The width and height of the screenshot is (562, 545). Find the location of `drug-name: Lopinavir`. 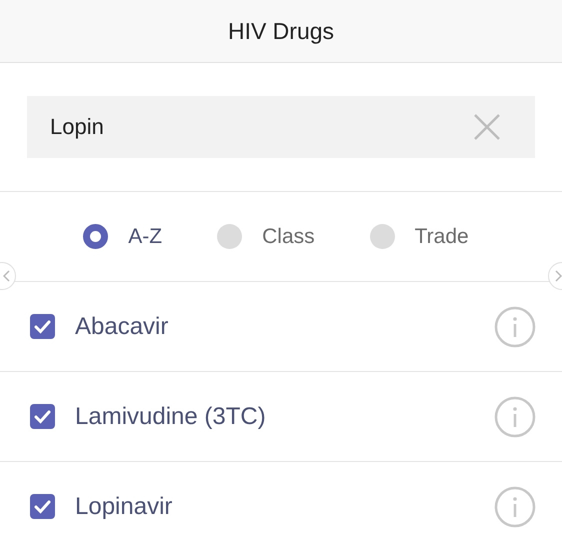

drug-name: Lopinavir is located at coordinates (124, 507).